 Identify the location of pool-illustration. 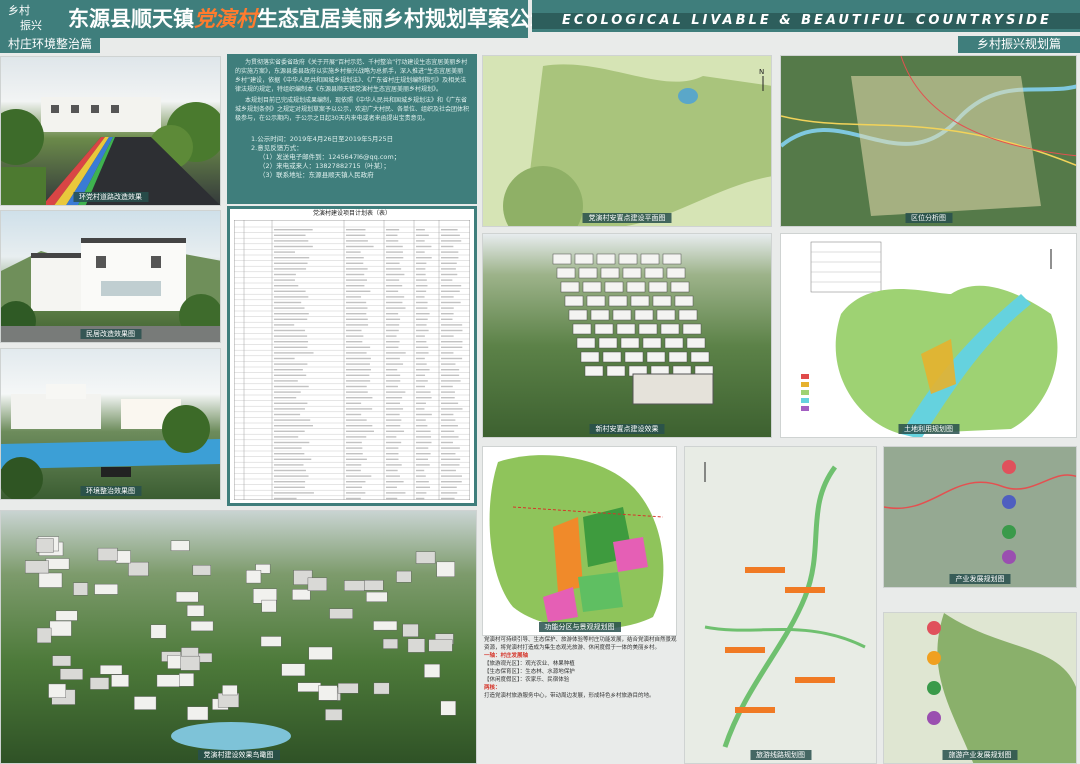
(111, 424).